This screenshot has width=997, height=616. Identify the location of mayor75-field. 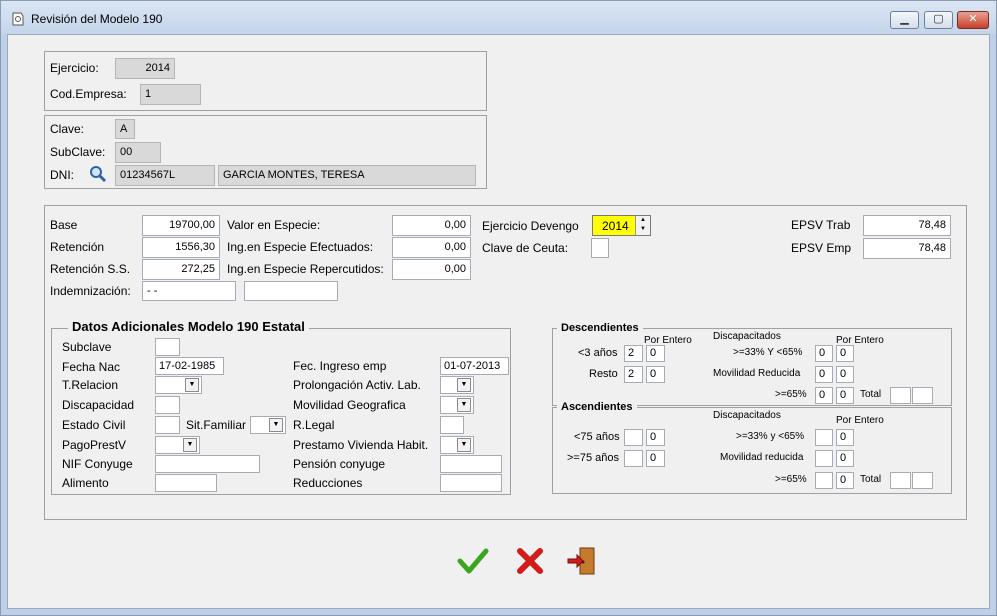
(633, 458).